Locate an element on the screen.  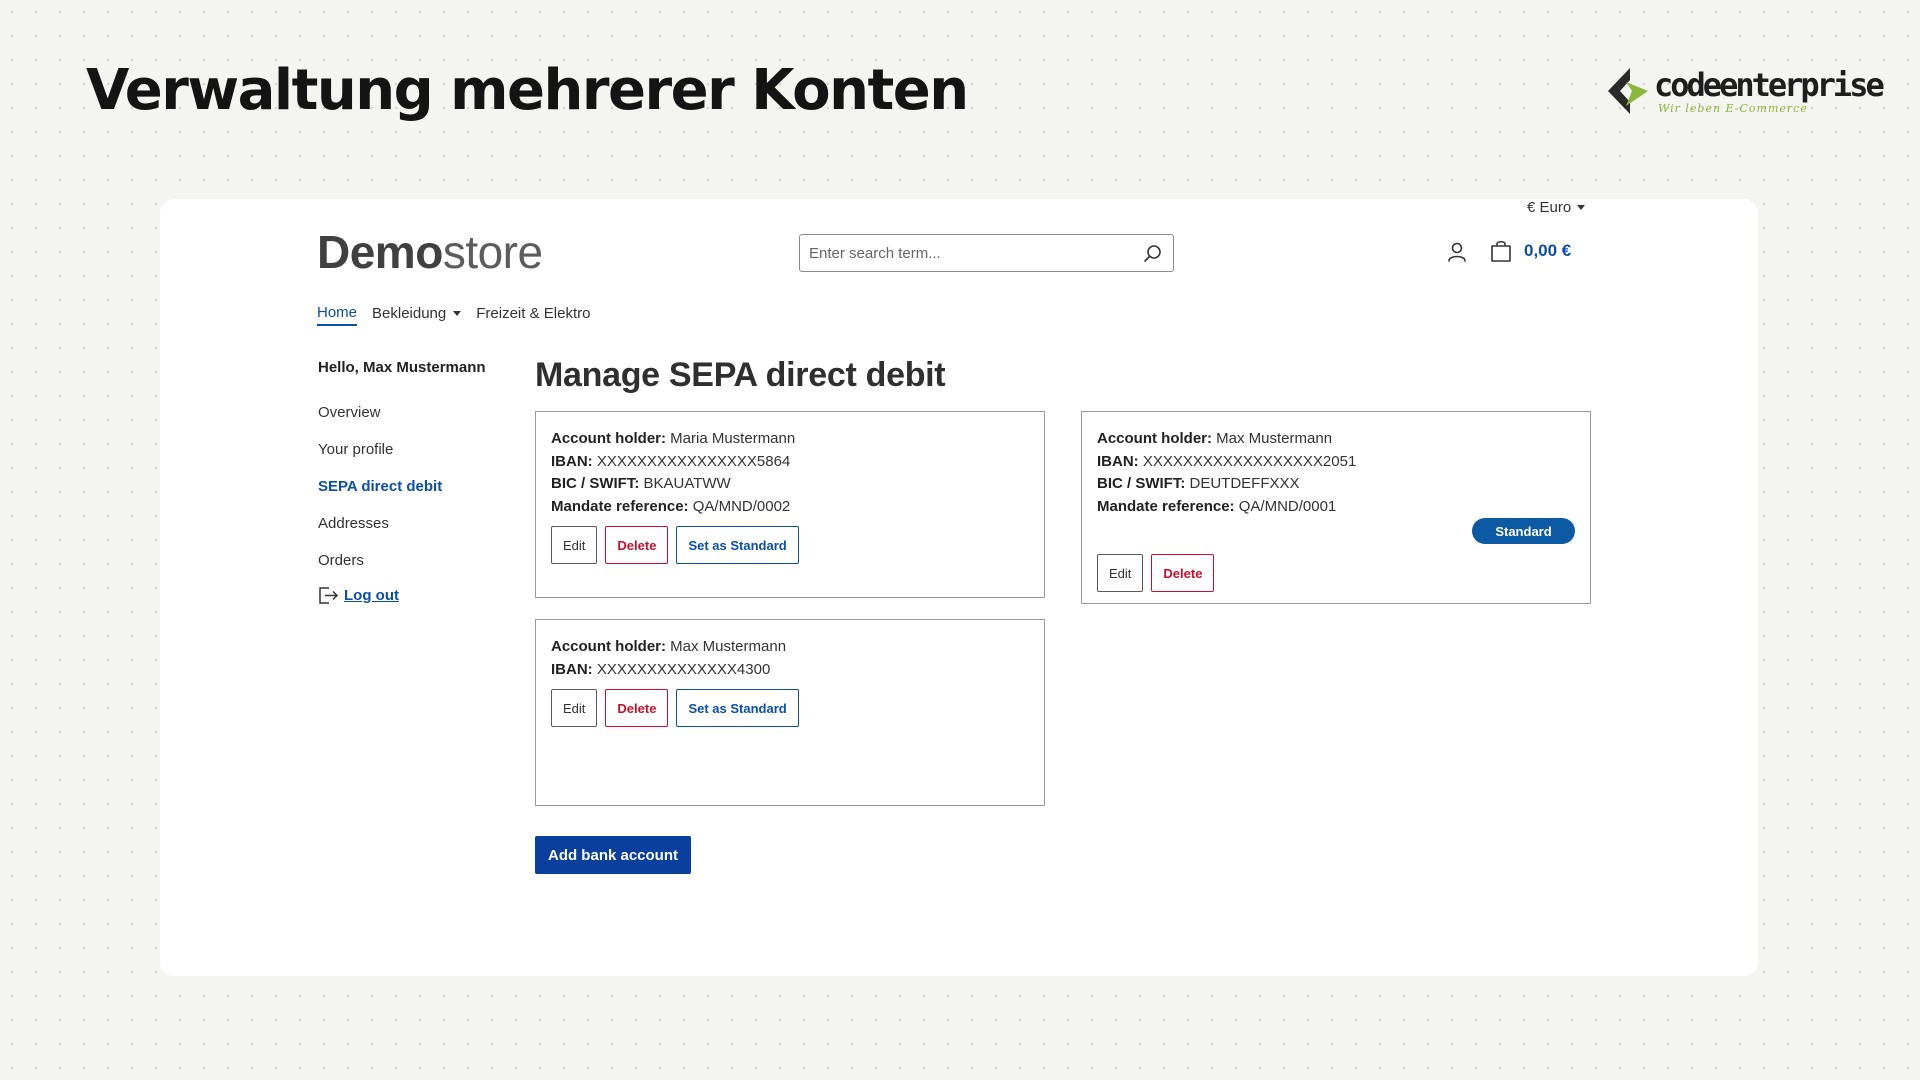
iban-line: IBAN: XXXXXXXXXXXXXXXX5864 is located at coordinates (790, 462).